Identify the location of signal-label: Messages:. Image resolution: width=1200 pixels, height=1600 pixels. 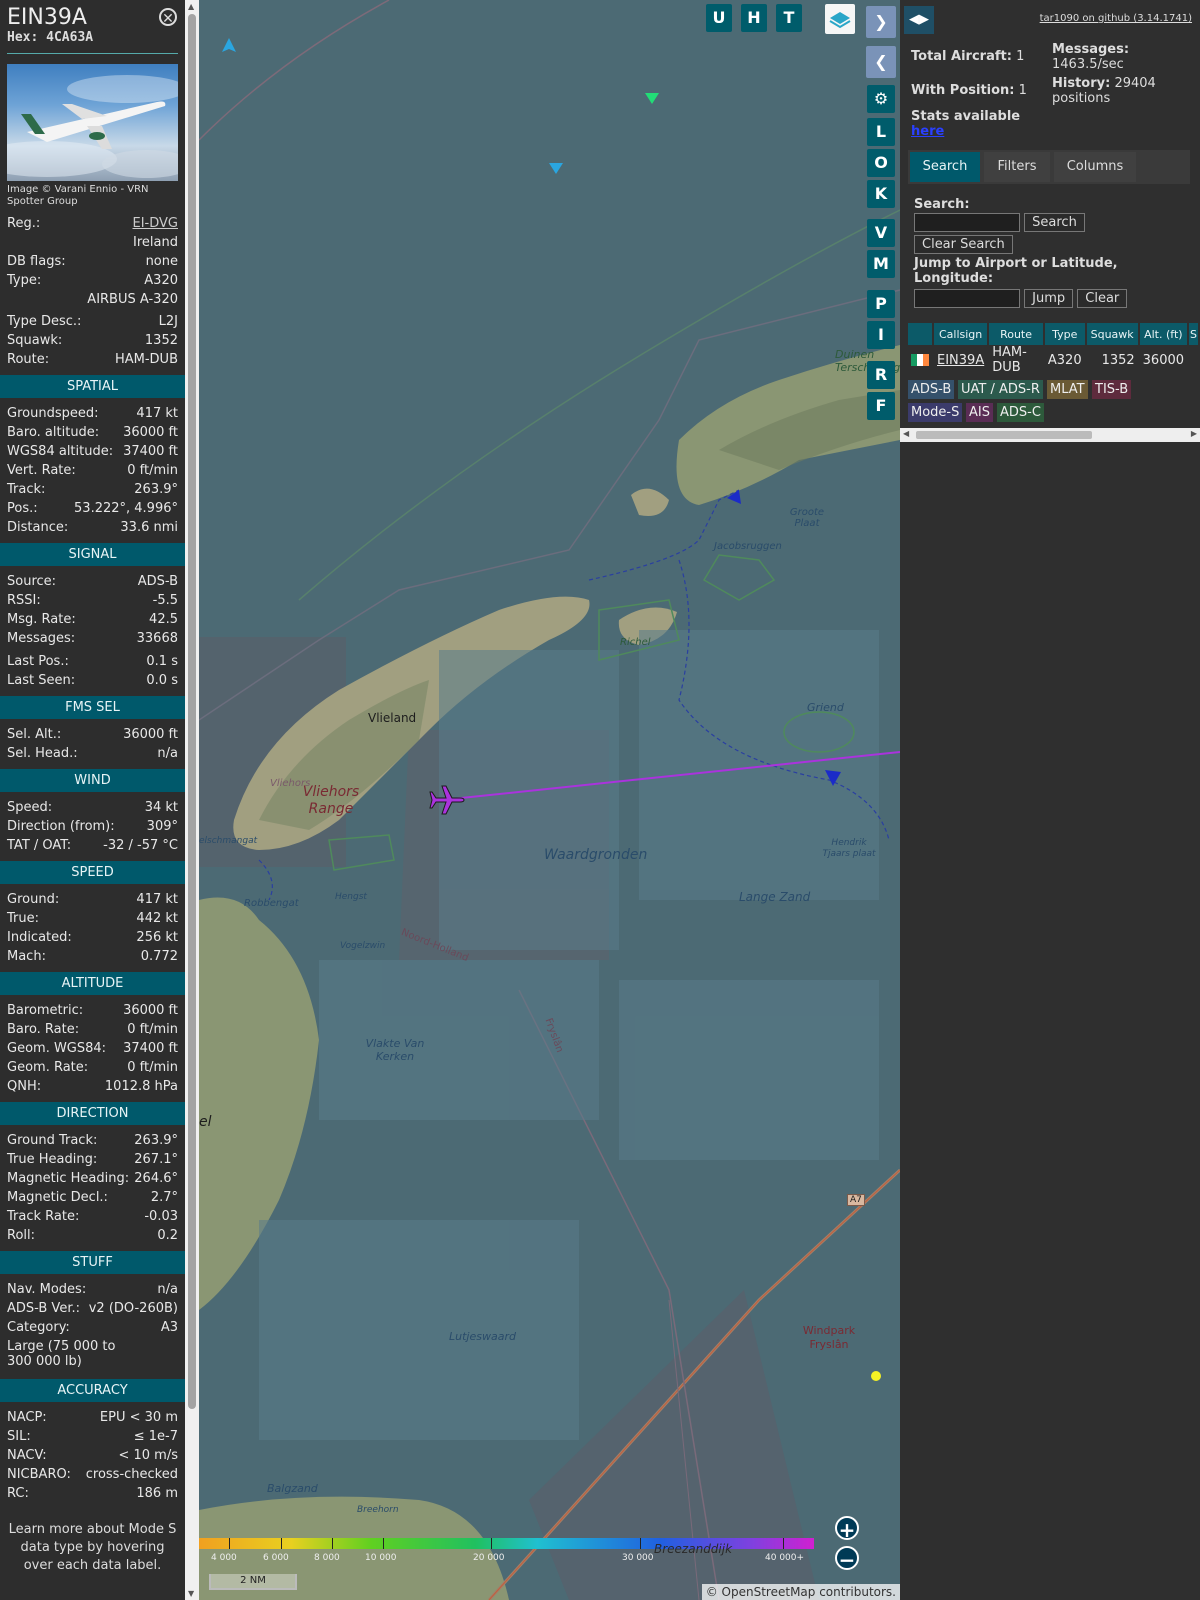
(41, 638).